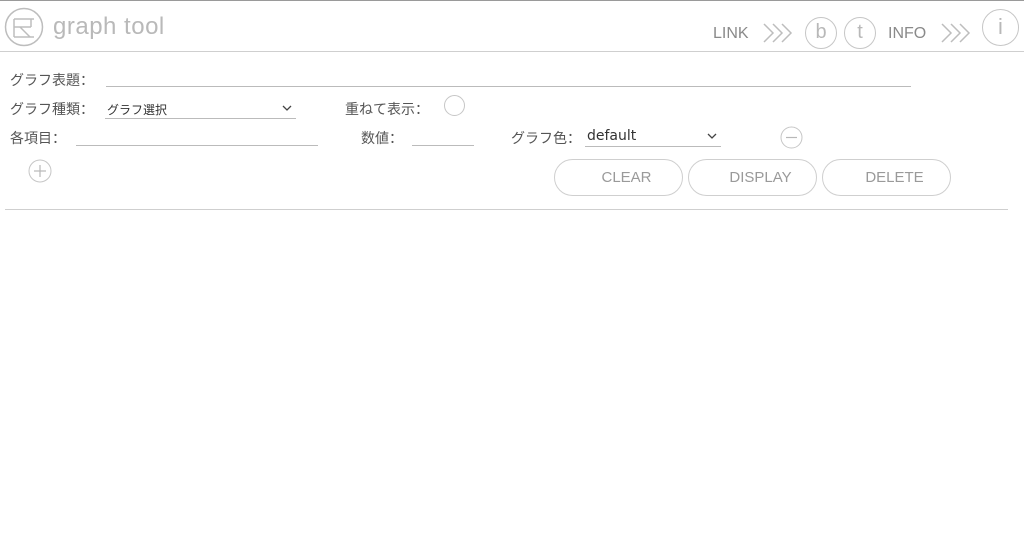  What do you see at coordinates (443, 136) in the screenshot?
I see `value-input` at bounding box center [443, 136].